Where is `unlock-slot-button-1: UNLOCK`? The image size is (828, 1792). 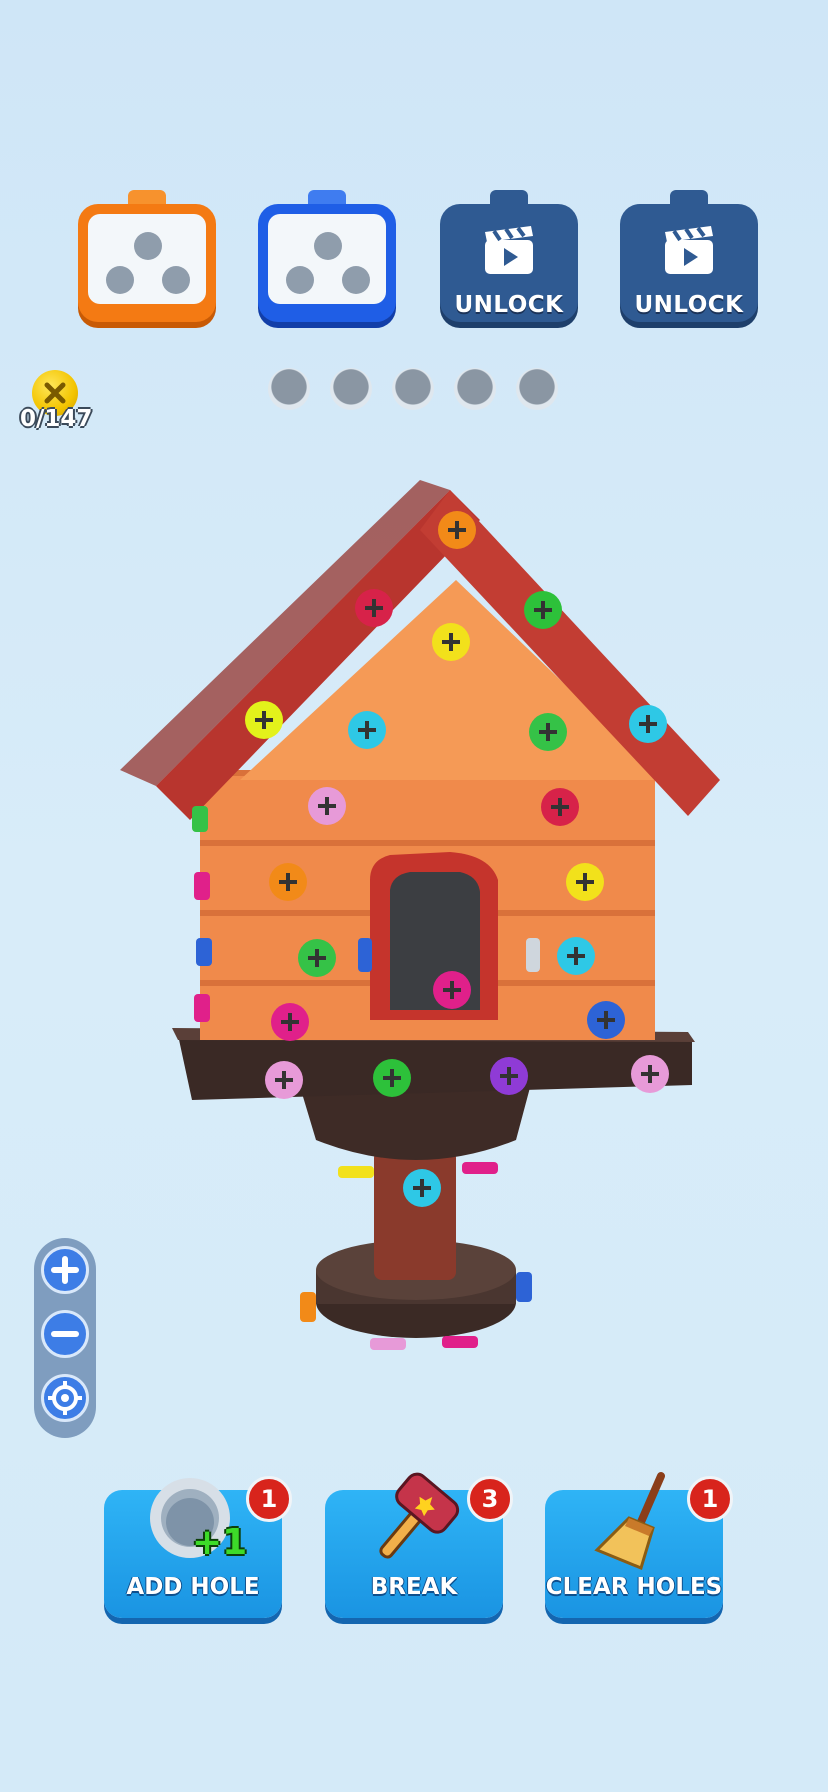
unlock-slot-button-1: UNLOCK is located at coordinates (509, 260).